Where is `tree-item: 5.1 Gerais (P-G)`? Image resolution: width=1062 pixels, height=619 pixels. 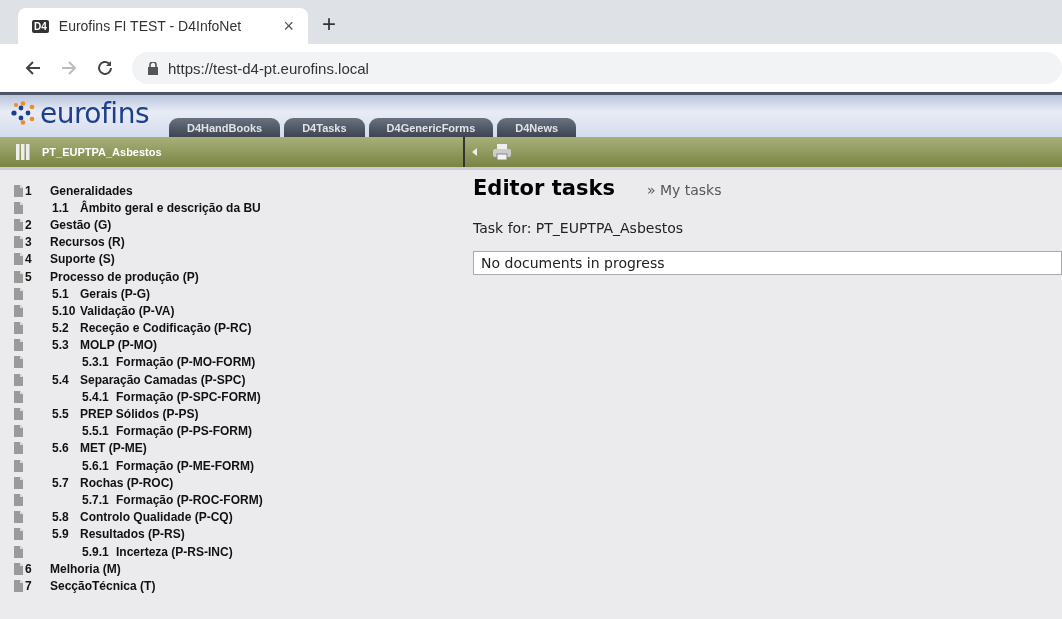 tree-item: 5.1 Gerais (P-G) is located at coordinates (88, 293).